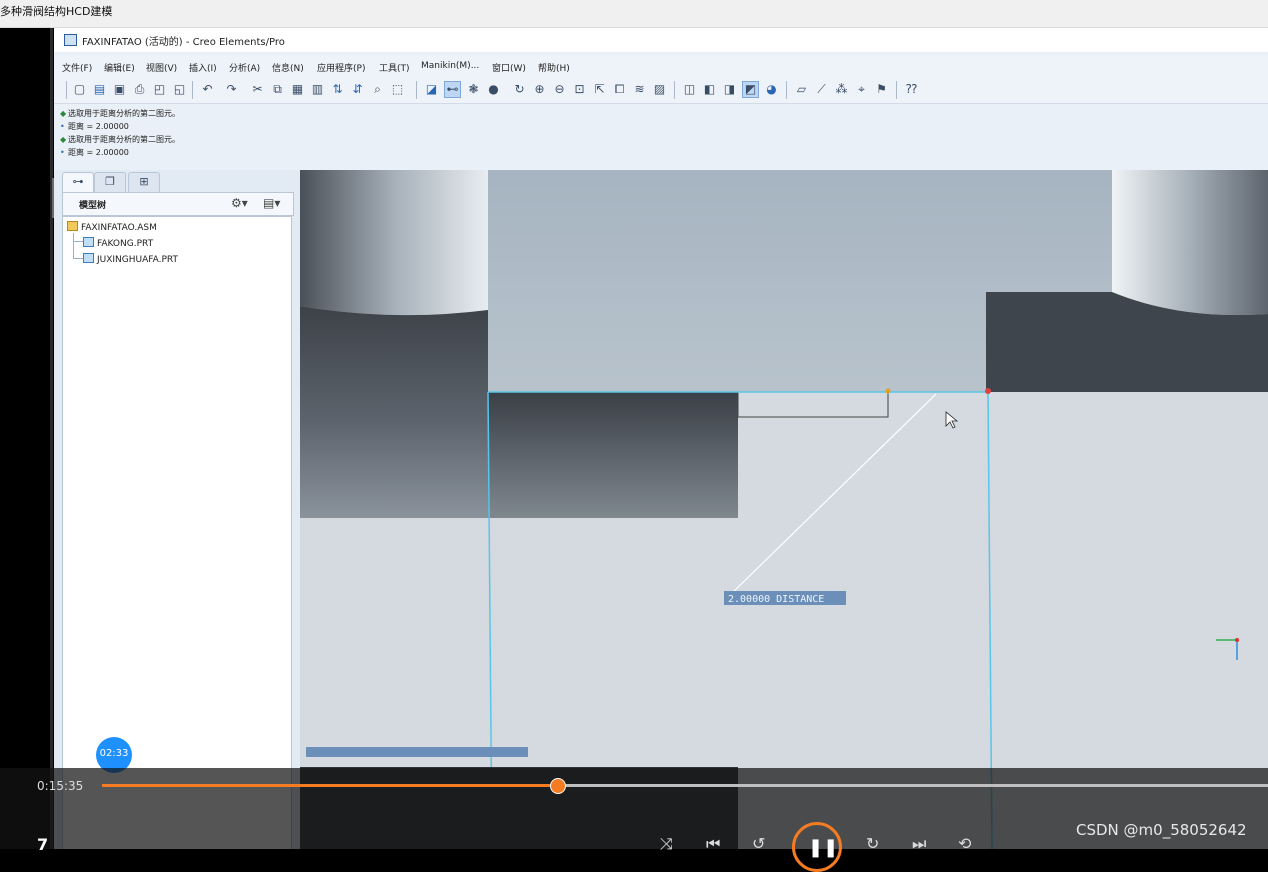 Image resolution: width=1268 pixels, height=872 pixels. Describe the element at coordinates (634, 14) in the screenshot. I see `page-title-bar: 多种滑阀结构HCD建模` at that location.